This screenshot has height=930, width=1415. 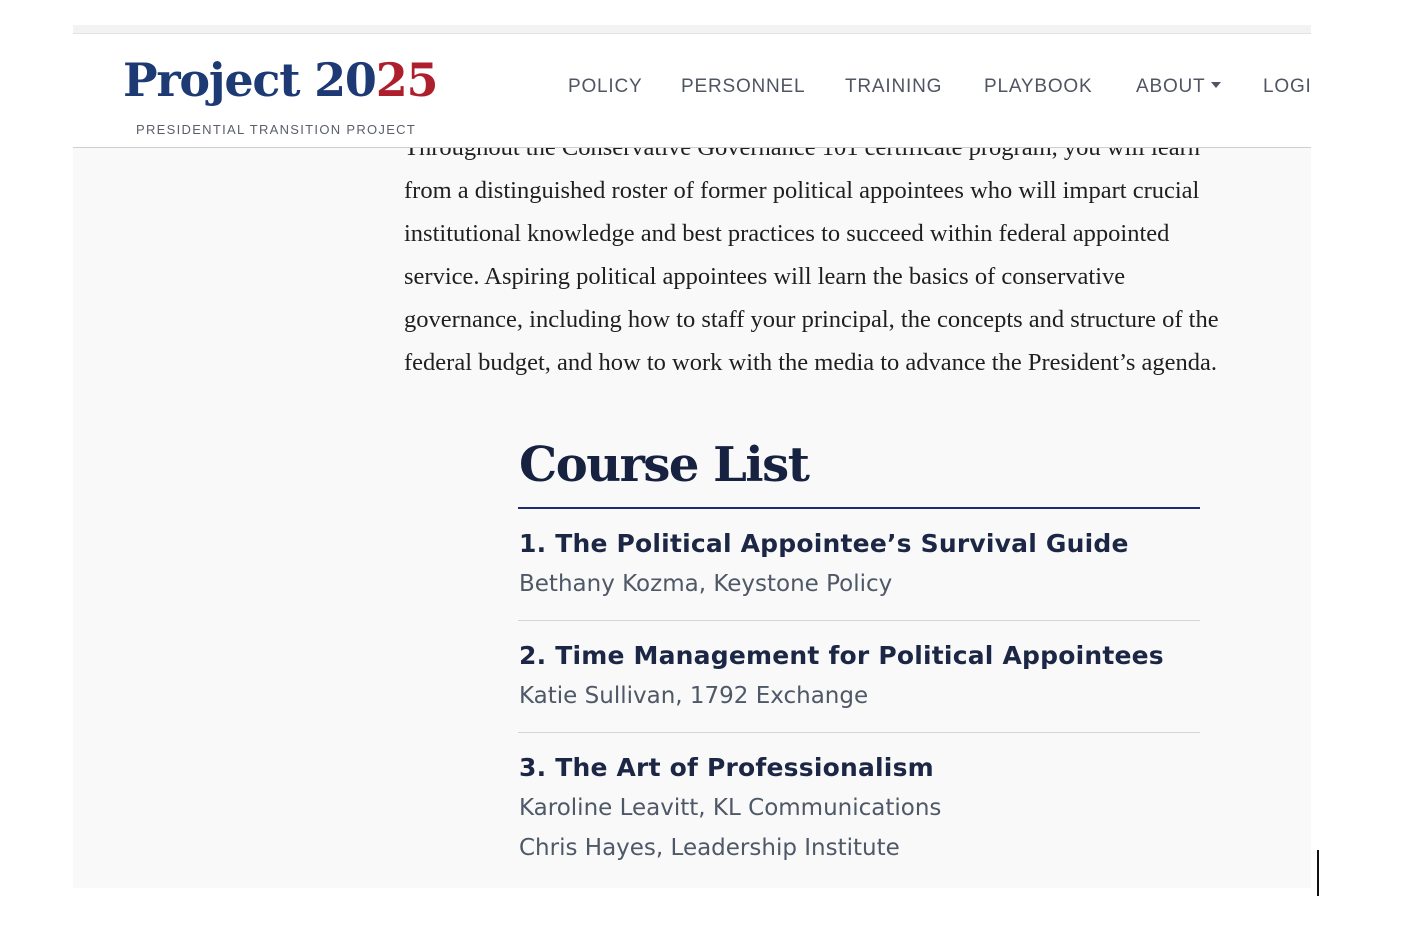 What do you see at coordinates (664, 465) in the screenshot?
I see `course-list-heading: Course List` at bounding box center [664, 465].